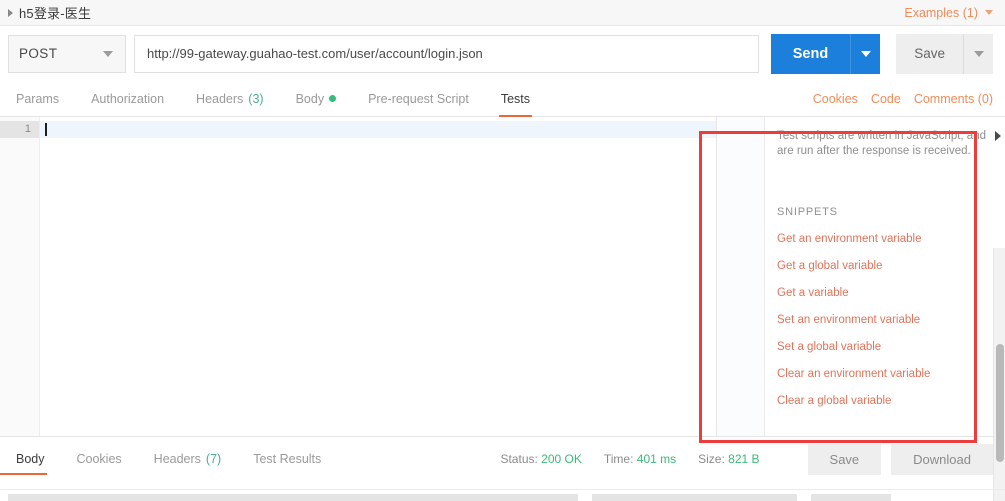  What do you see at coordinates (10, 12) in the screenshot?
I see `triangle-right-icon` at bounding box center [10, 12].